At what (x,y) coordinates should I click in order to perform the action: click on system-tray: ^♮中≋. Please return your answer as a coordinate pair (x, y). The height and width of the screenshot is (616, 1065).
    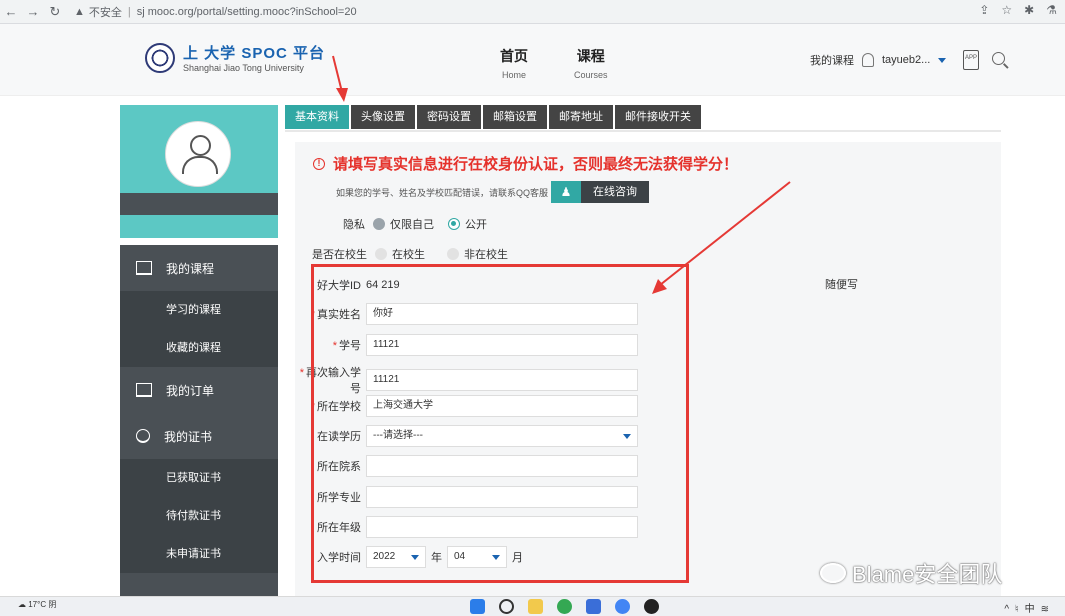
    Looking at the image, I should click on (1029, 607).